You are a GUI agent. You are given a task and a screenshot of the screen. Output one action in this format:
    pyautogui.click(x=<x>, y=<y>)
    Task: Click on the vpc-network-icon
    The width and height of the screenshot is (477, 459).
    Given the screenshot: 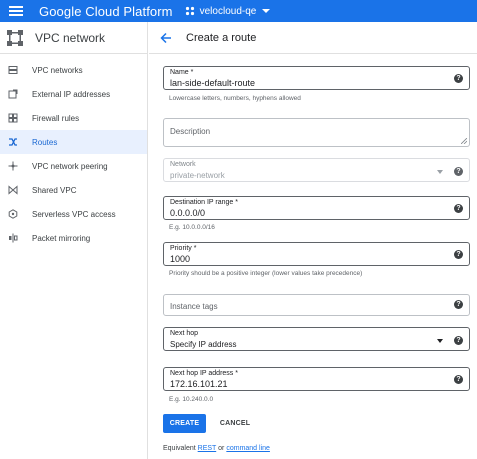 What is the action you would take?
    pyautogui.click(x=15, y=37)
    